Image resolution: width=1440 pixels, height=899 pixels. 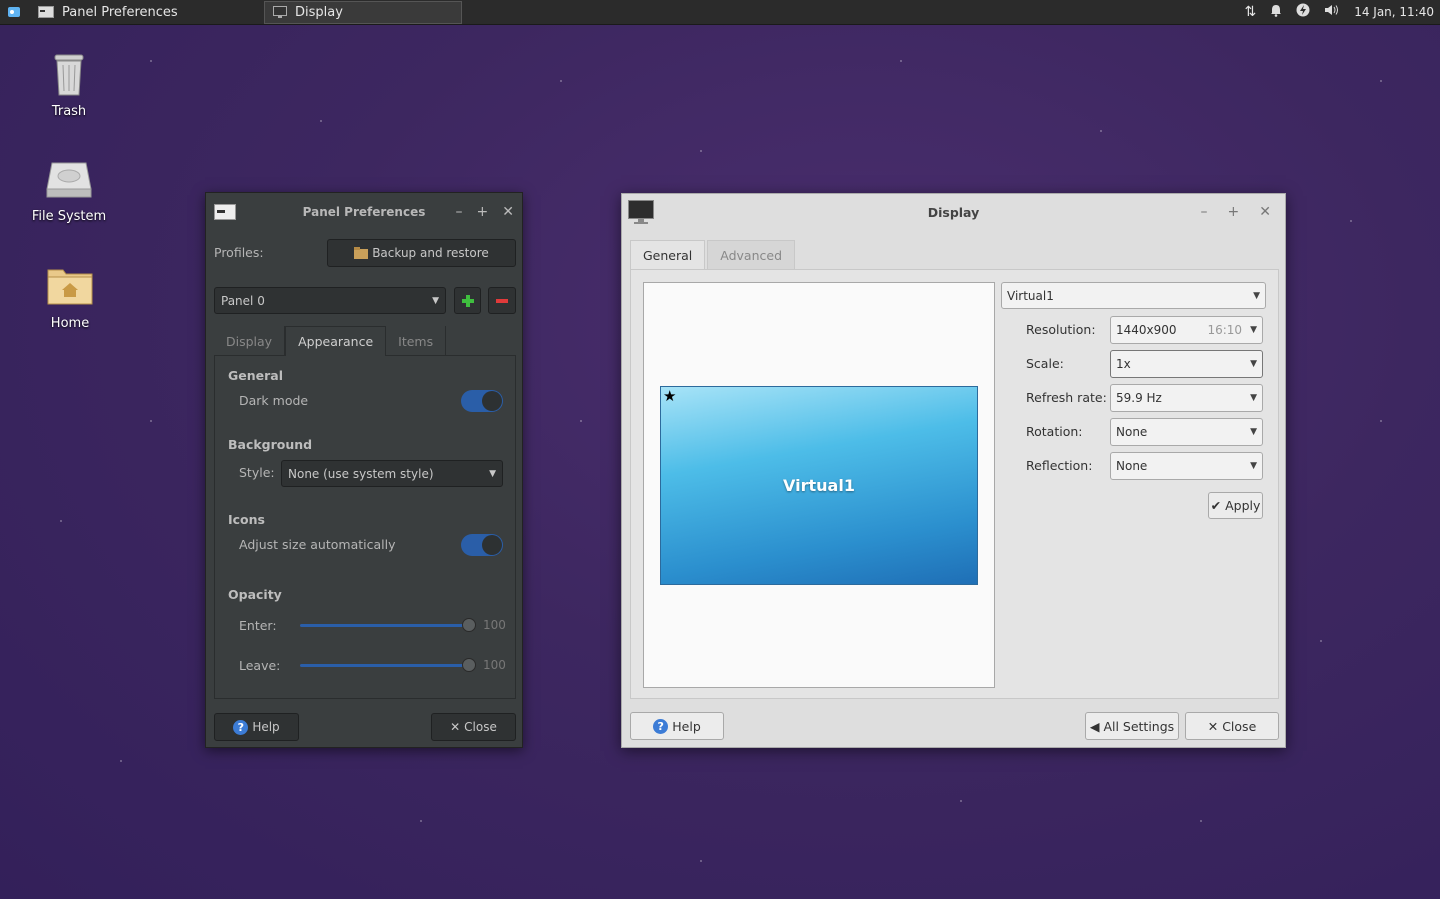 I want to click on profiles-label: Profiles:, so click(x=239, y=252).